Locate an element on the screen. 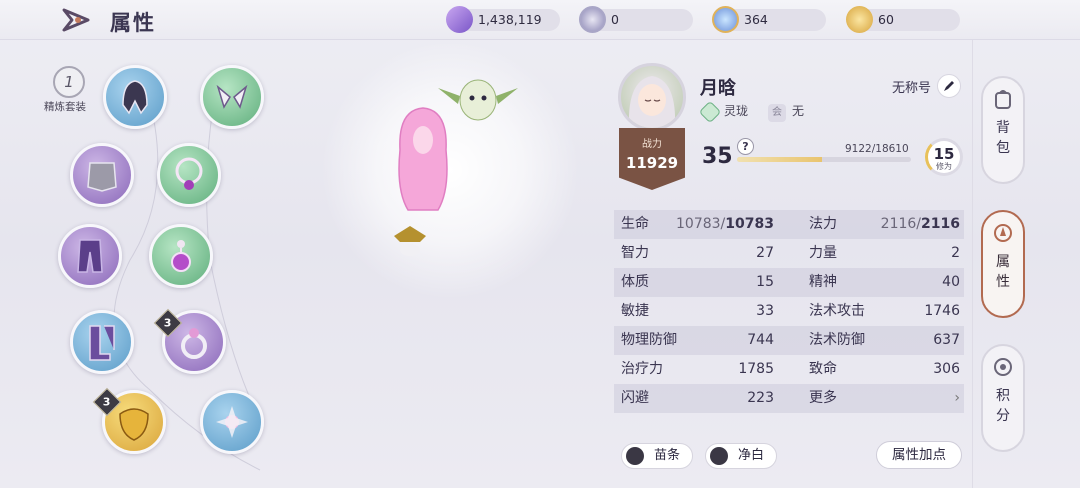 This screenshot has width=1080, height=488. stat-value: 1785 is located at coordinates (756, 369).